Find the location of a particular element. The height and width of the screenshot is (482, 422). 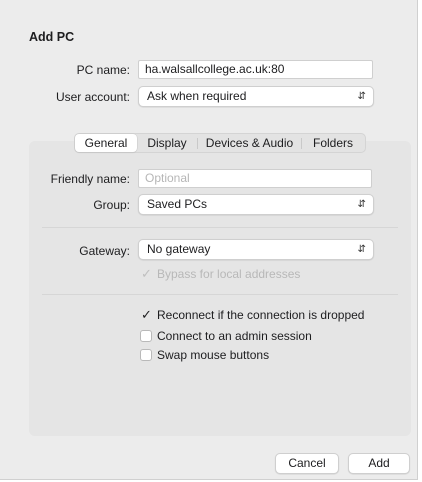

tab-general: General is located at coordinates (106, 143).